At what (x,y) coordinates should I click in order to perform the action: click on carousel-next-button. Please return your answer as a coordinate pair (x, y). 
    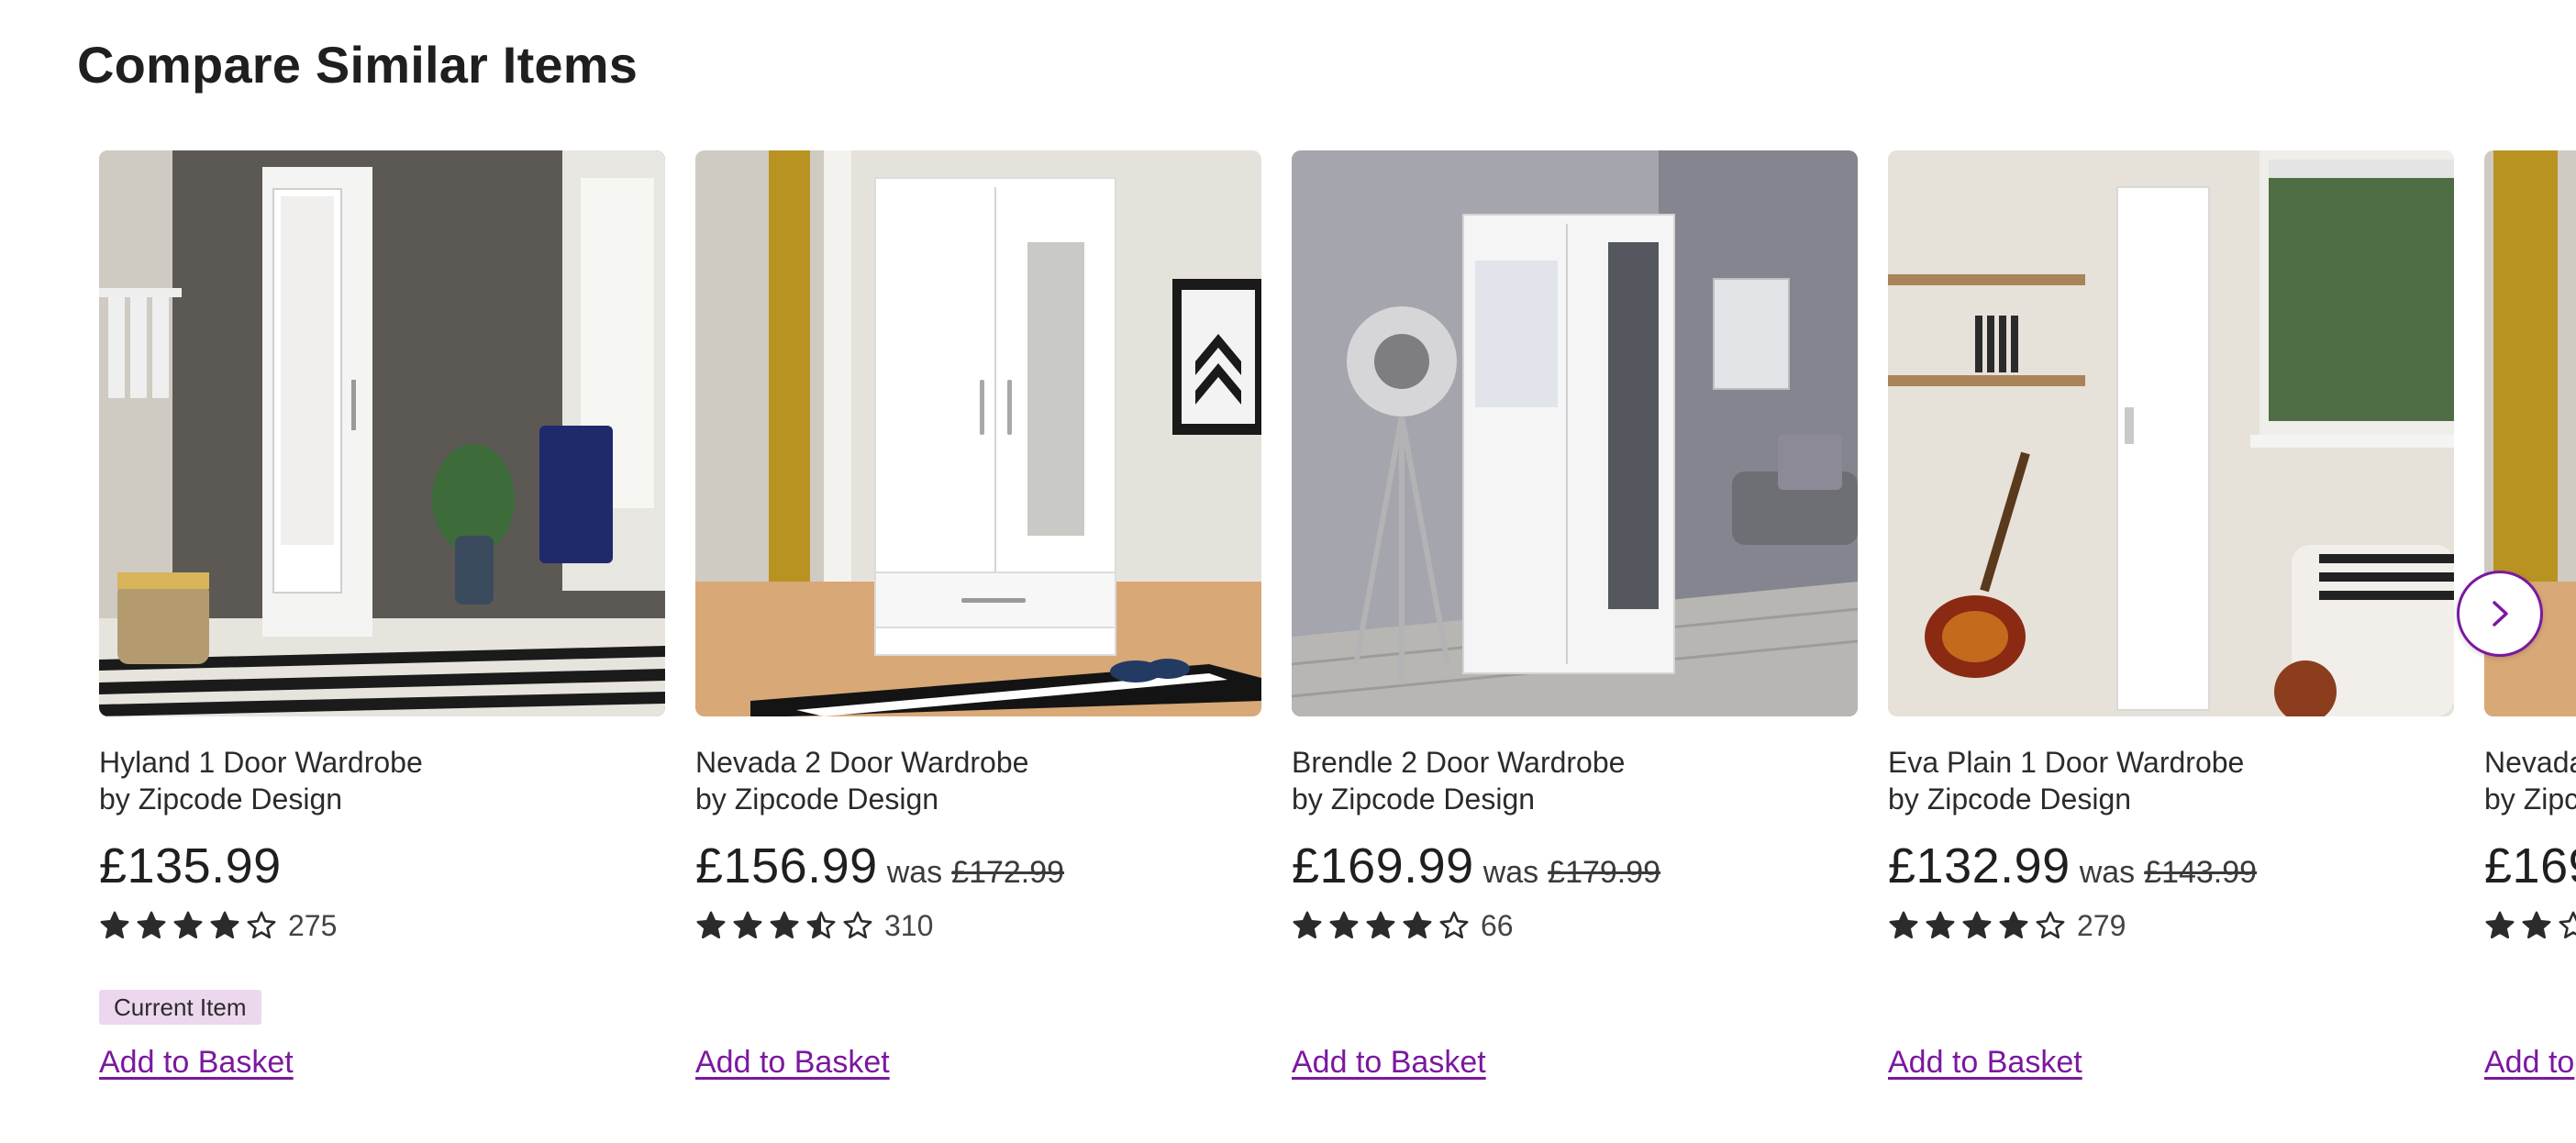
    Looking at the image, I should click on (2500, 614).